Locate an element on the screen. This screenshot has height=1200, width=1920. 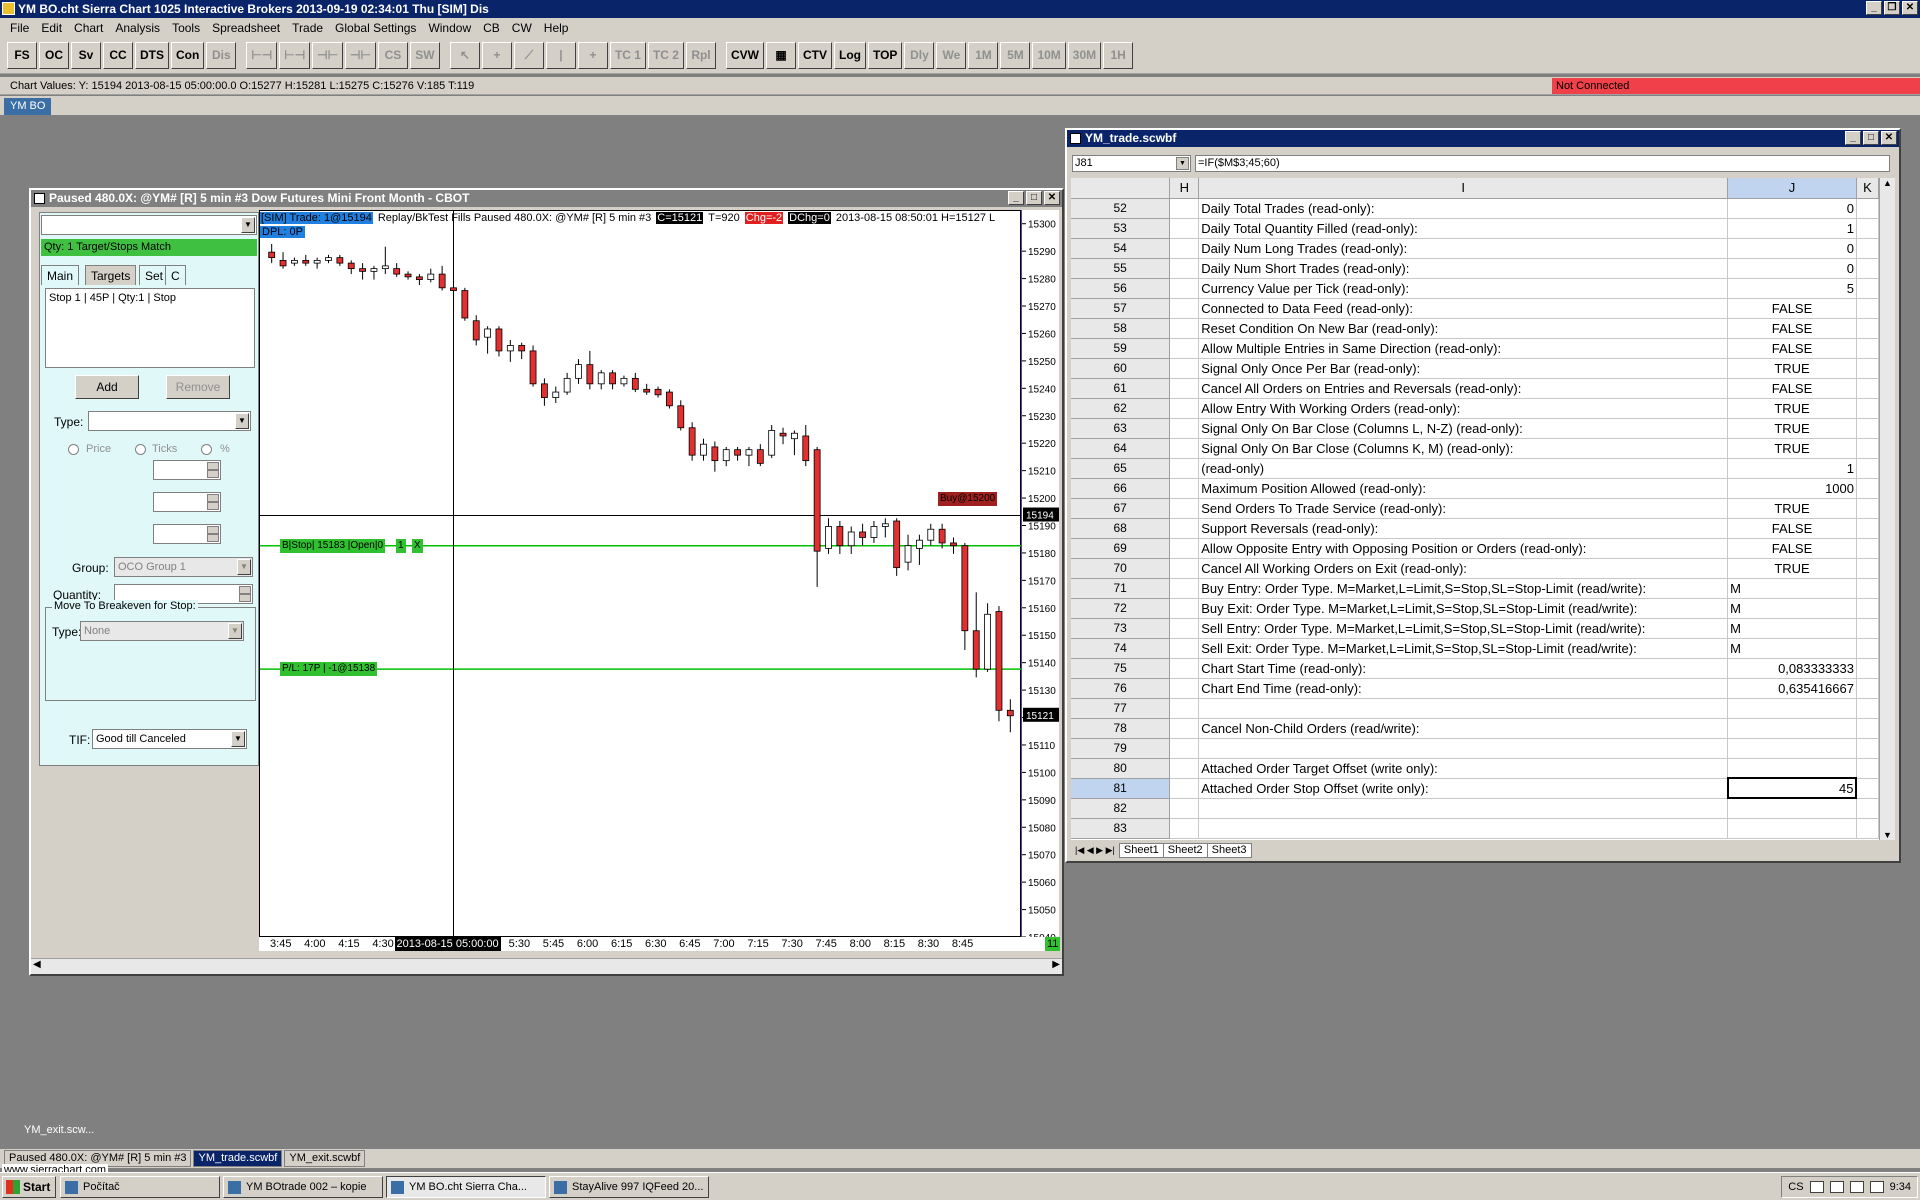
close-button: ✕ is located at coordinates (1910, 8).